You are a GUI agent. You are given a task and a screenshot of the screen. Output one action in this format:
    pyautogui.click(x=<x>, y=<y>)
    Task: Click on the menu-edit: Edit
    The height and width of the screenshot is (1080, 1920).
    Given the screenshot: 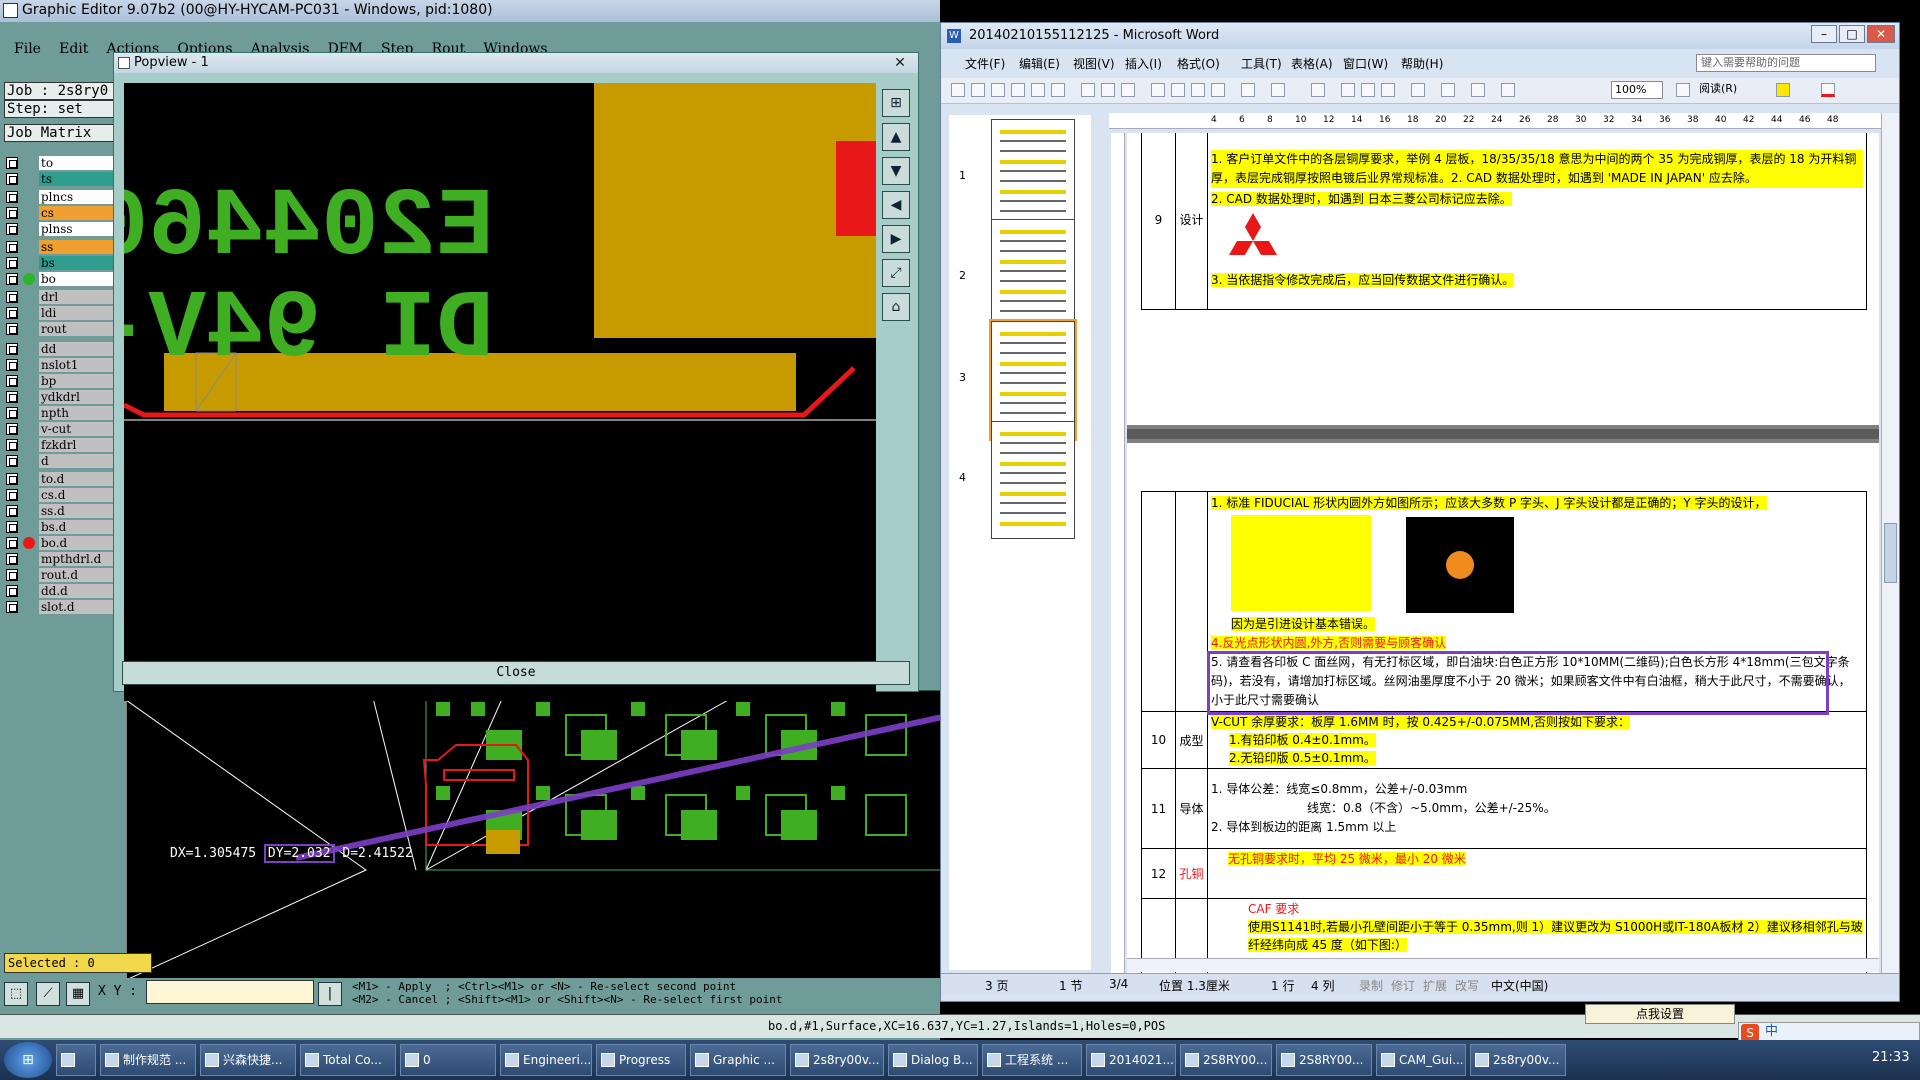 What is the action you would take?
    pyautogui.click(x=73, y=49)
    